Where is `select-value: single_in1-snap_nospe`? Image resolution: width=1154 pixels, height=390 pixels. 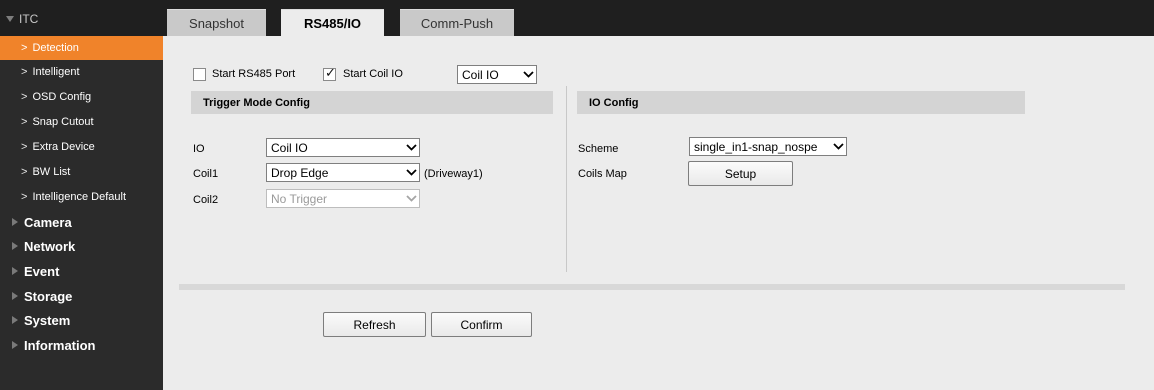 select-value: single_in1-snap_nospe is located at coordinates (756, 146).